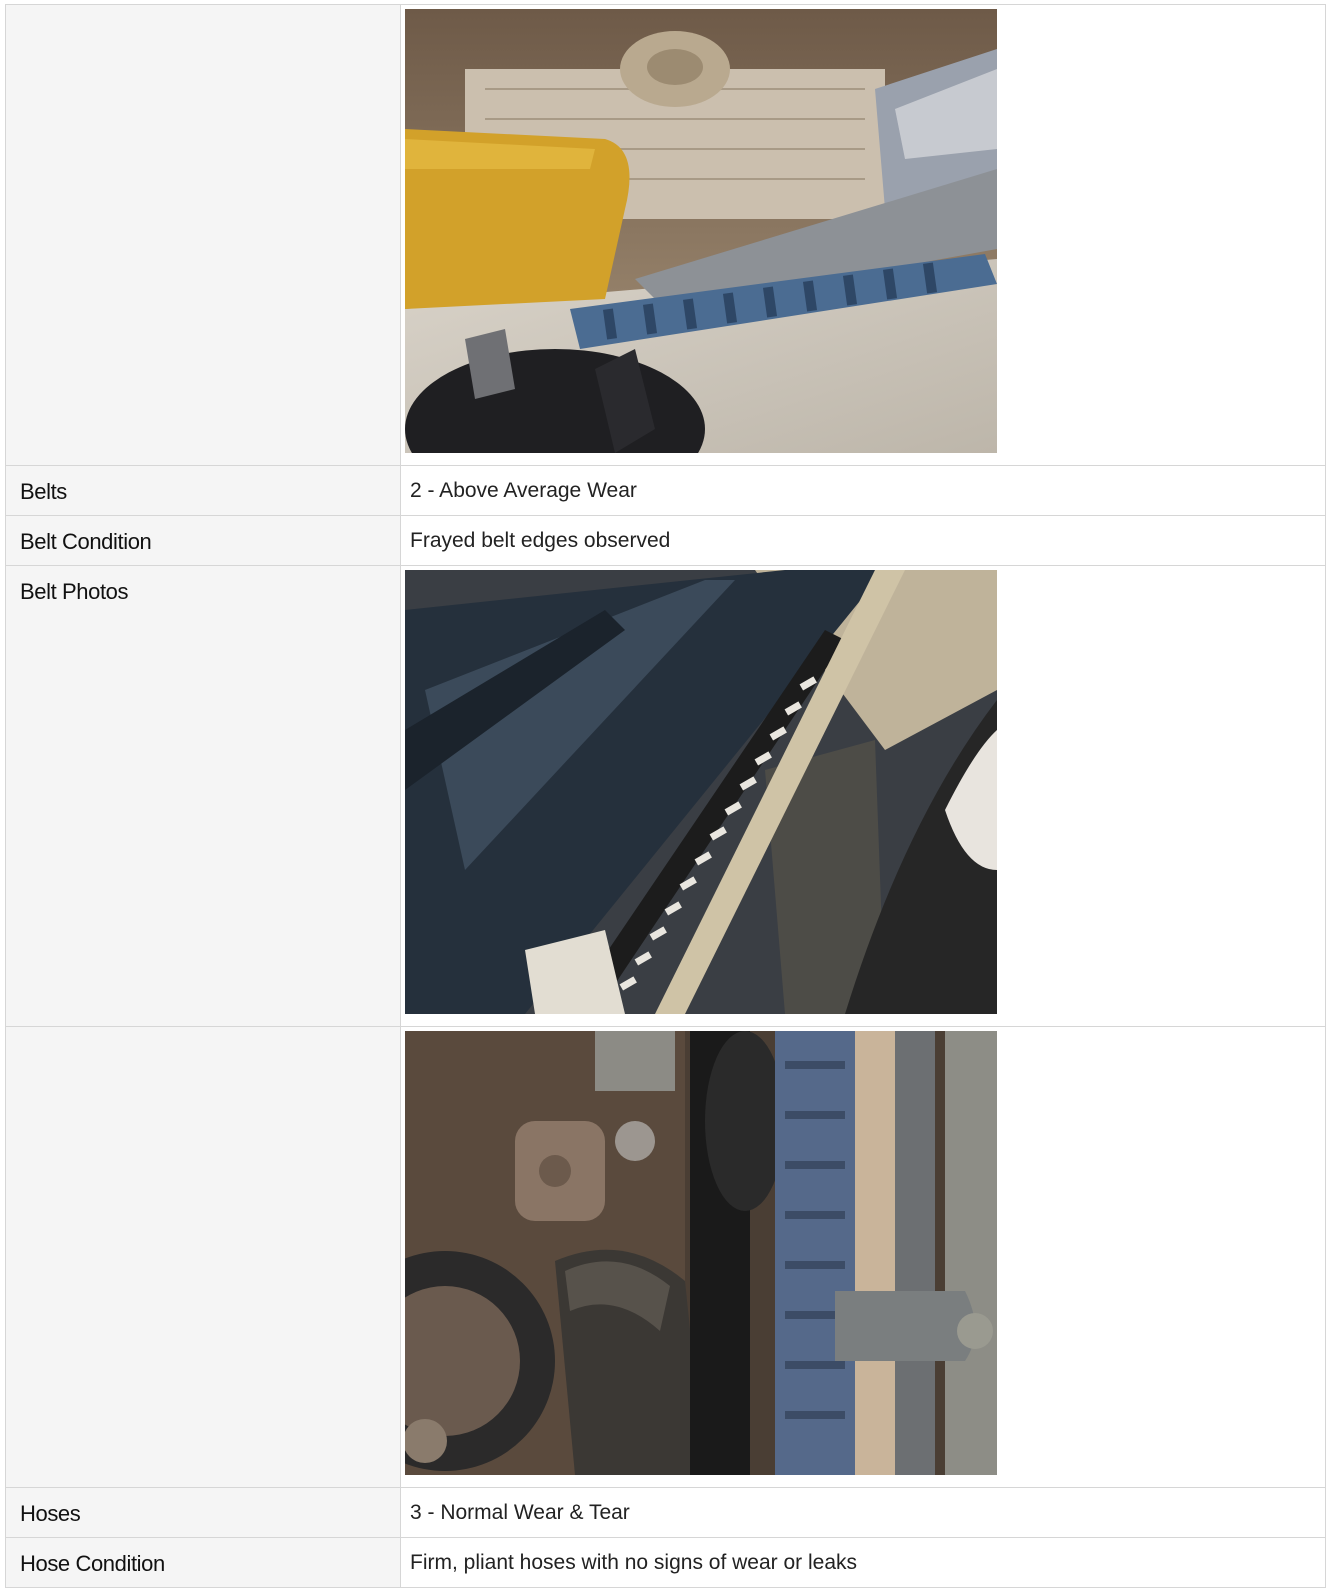 The width and height of the screenshot is (1327, 1588). I want to click on table-row: Belts 2 - Above Average Wear, so click(665, 490).